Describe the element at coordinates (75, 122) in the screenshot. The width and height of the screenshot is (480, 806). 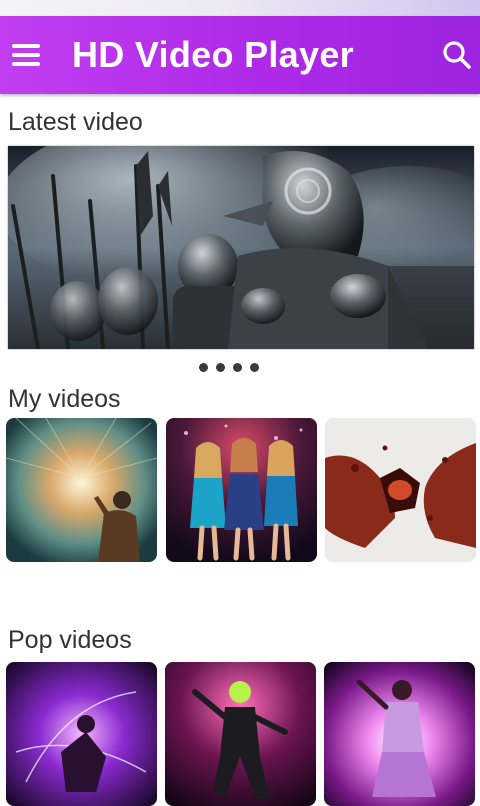
I see `latest-video-title: Latest video` at that location.